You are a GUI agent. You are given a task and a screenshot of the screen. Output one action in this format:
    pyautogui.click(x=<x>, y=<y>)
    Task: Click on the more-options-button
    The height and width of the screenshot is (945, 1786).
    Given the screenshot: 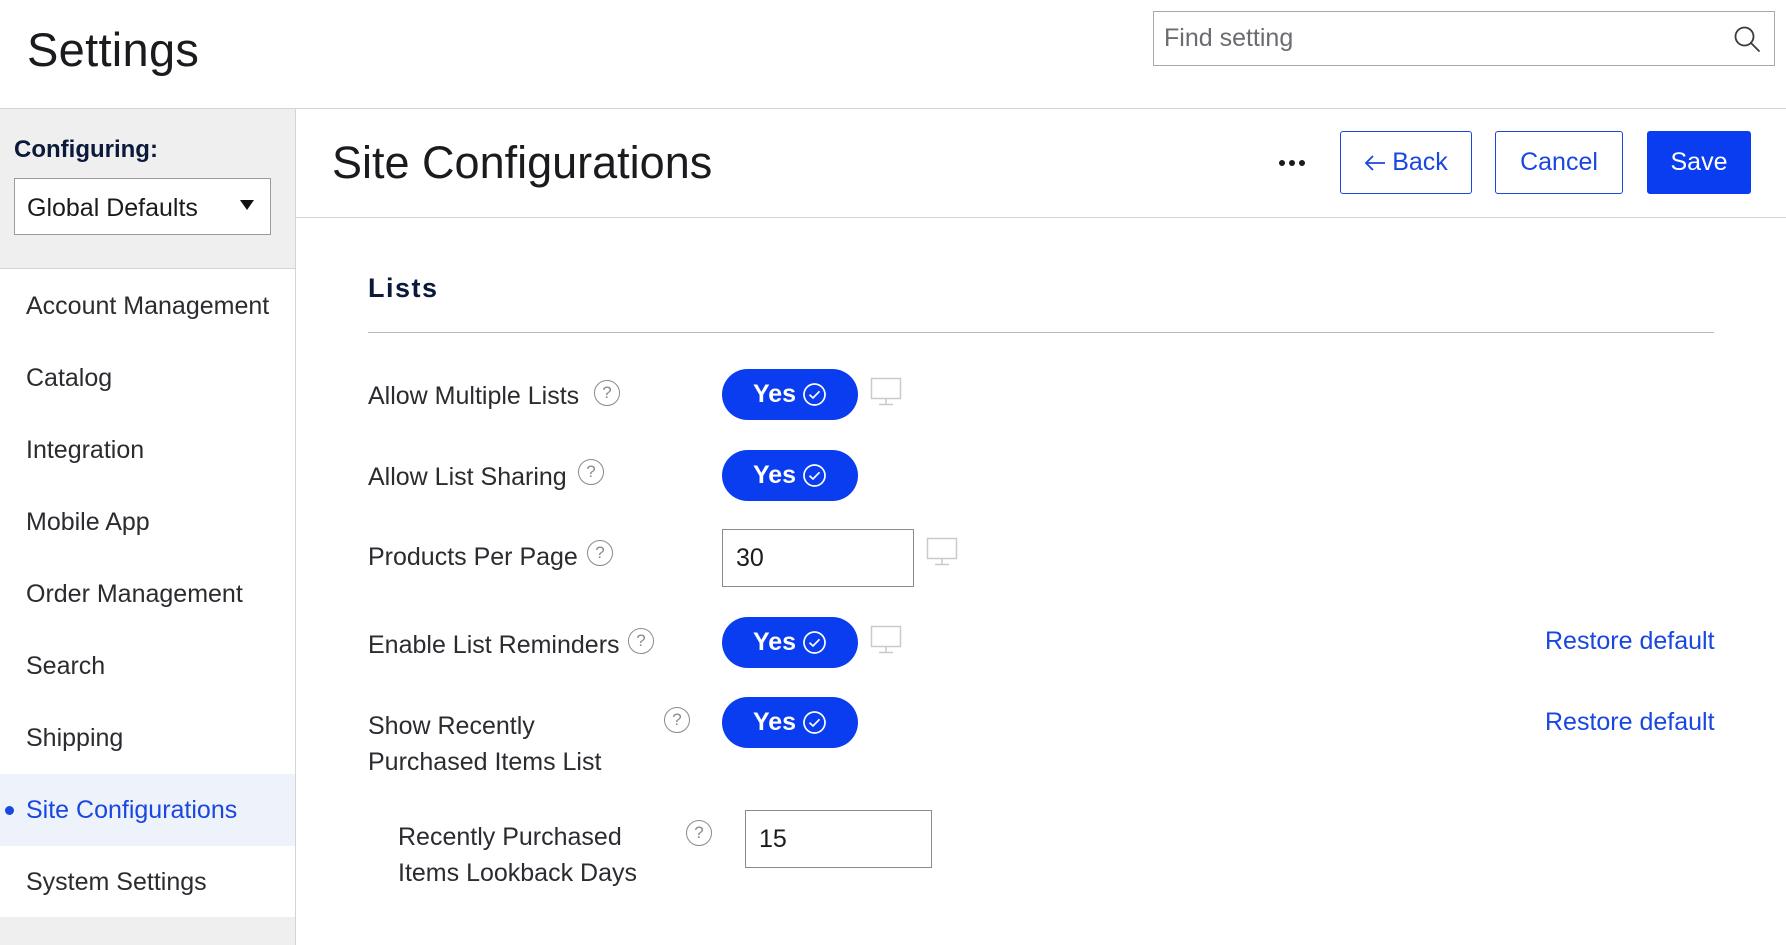 What is the action you would take?
    pyautogui.click(x=1292, y=163)
    